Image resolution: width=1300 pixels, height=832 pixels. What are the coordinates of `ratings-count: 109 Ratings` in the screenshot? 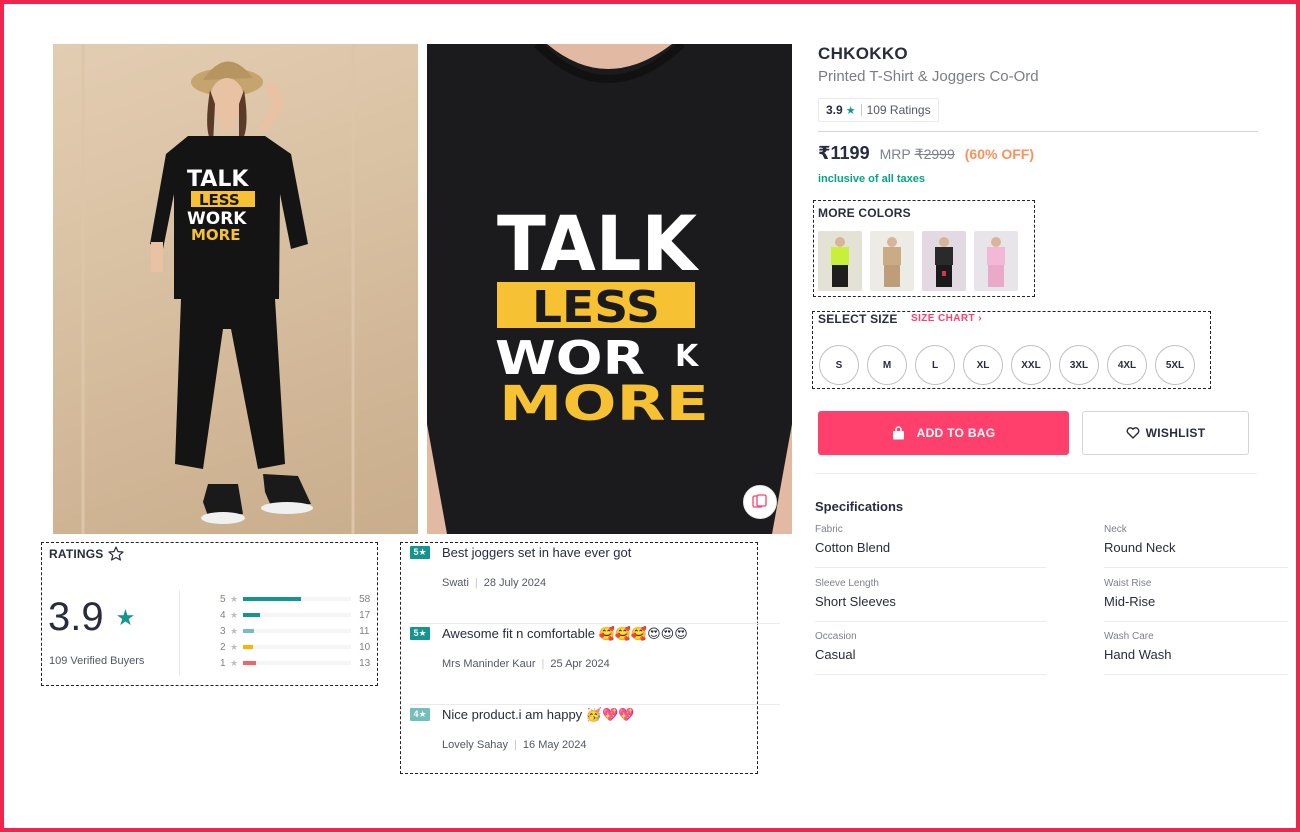 It's located at (898, 110).